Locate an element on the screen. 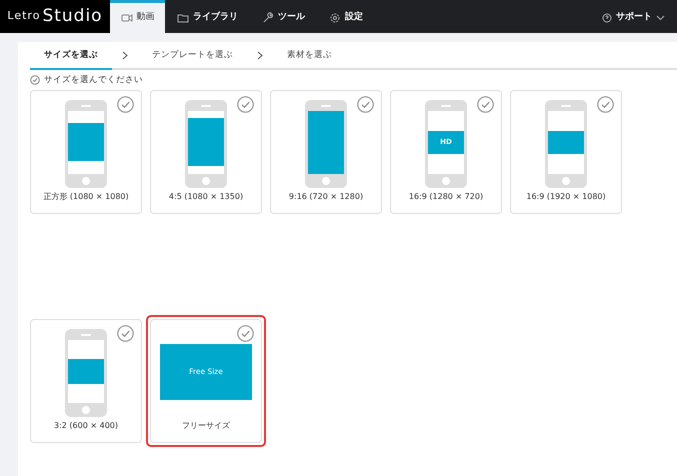 The image size is (677, 476). size-caption: フリーサイズ is located at coordinates (206, 426).